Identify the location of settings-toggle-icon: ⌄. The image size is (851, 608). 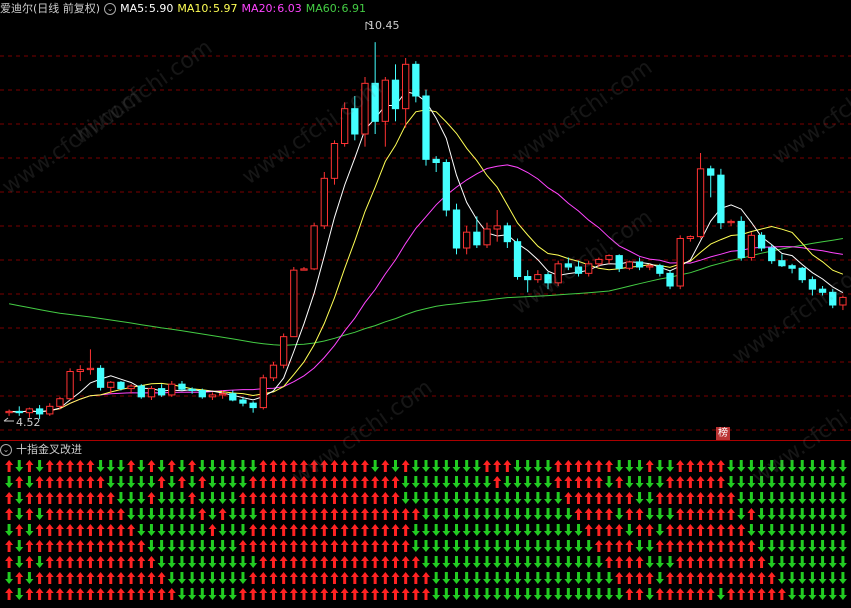
(110, 9).